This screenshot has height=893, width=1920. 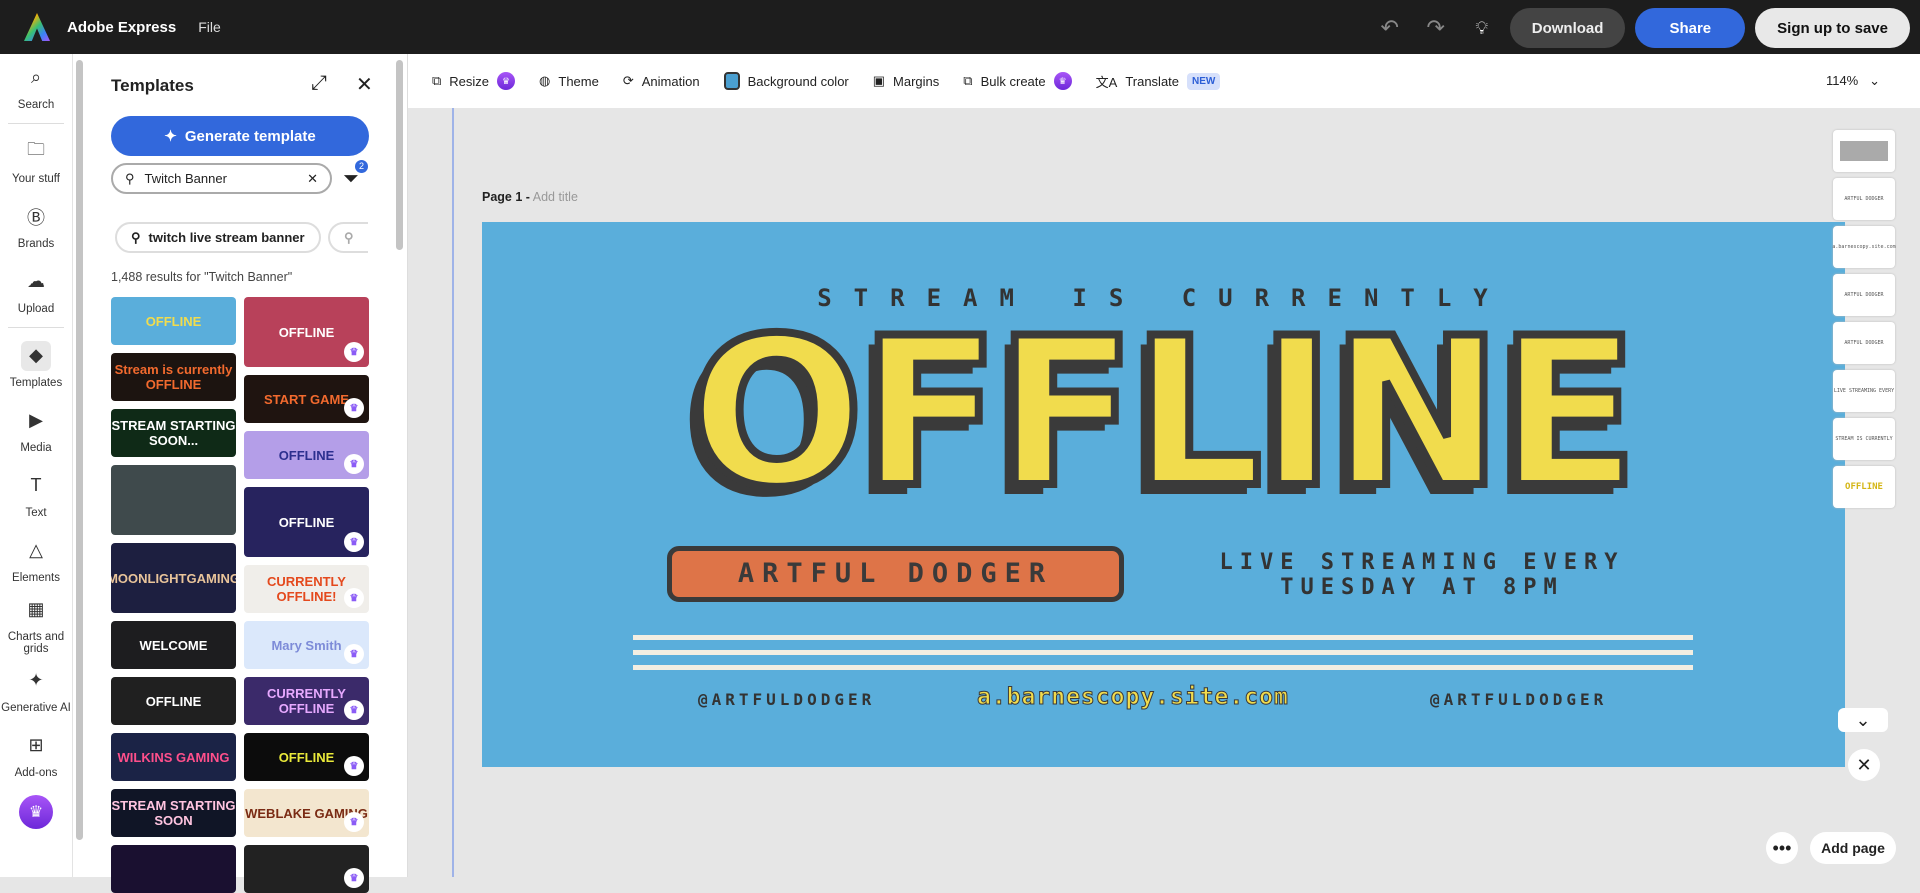 What do you see at coordinates (1567, 28) in the screenshot?
I see `download-button: Download` at bounding box center [1567, 28].